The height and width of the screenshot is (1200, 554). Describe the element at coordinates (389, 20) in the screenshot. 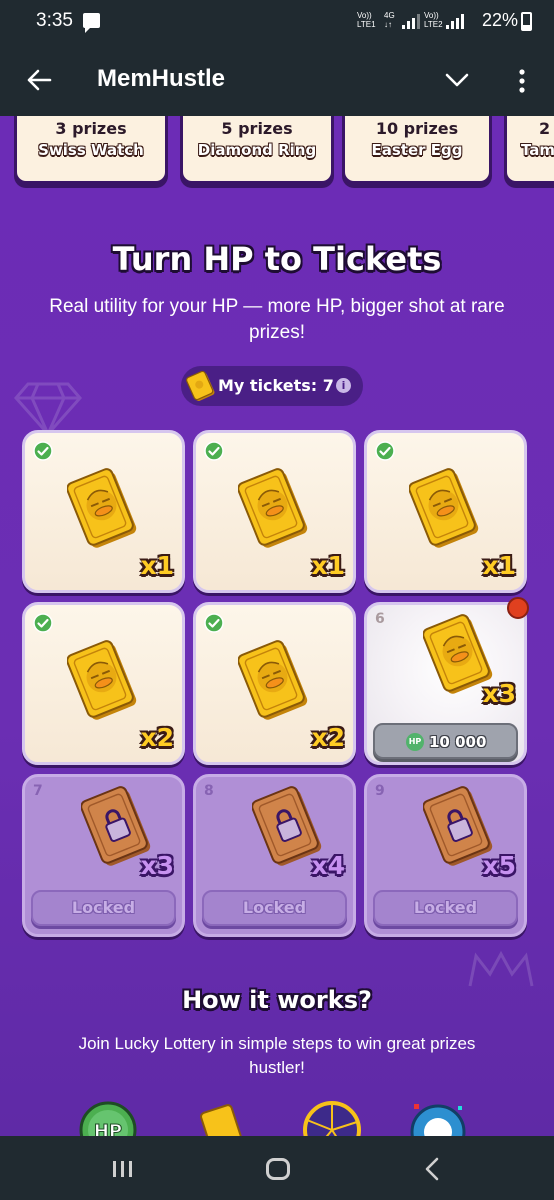

I see `network-type-indicator: 4G ↓↑` at that location.